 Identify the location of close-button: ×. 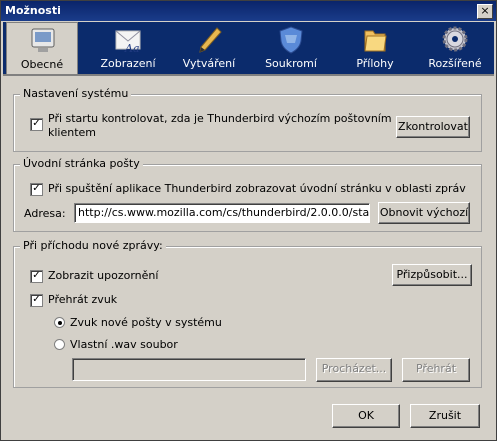
(485, 11).